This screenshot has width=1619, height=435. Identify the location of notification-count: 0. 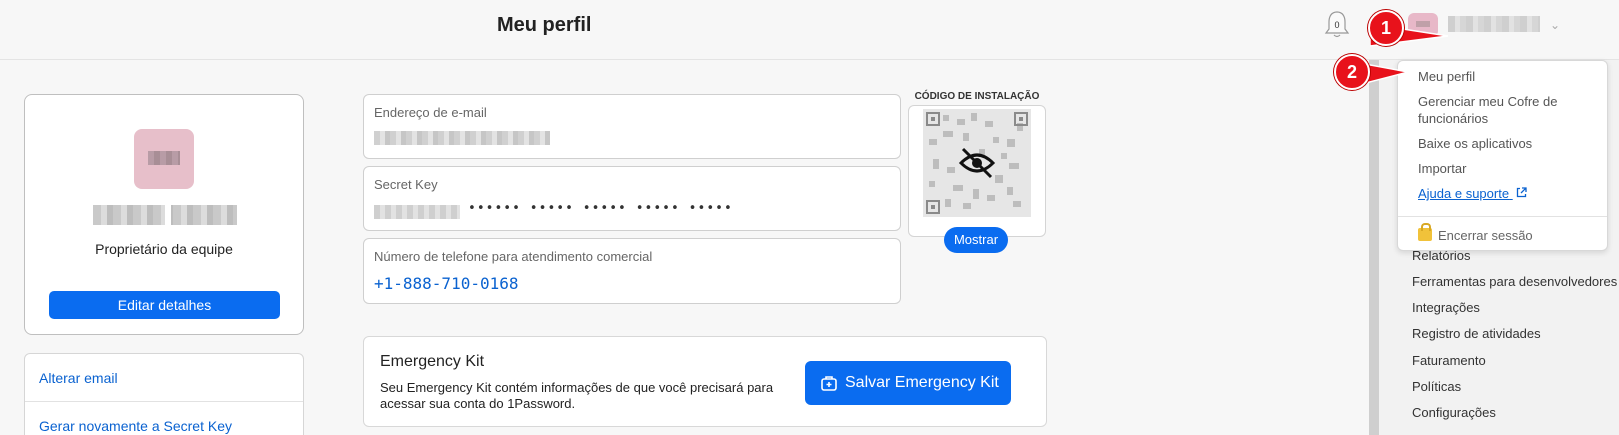
(1337, 25).